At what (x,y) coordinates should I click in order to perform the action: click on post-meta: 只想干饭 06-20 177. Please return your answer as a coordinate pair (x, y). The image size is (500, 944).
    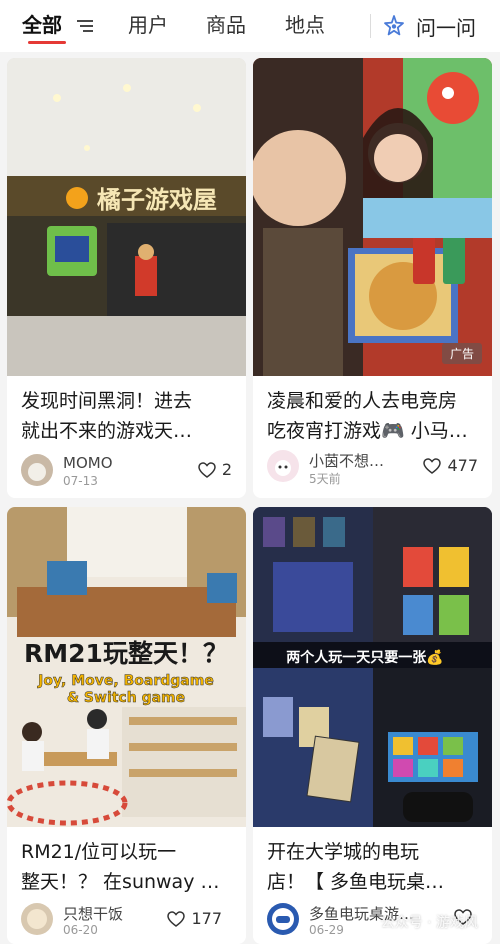
    Looking at the image, I should click on (128, 923).